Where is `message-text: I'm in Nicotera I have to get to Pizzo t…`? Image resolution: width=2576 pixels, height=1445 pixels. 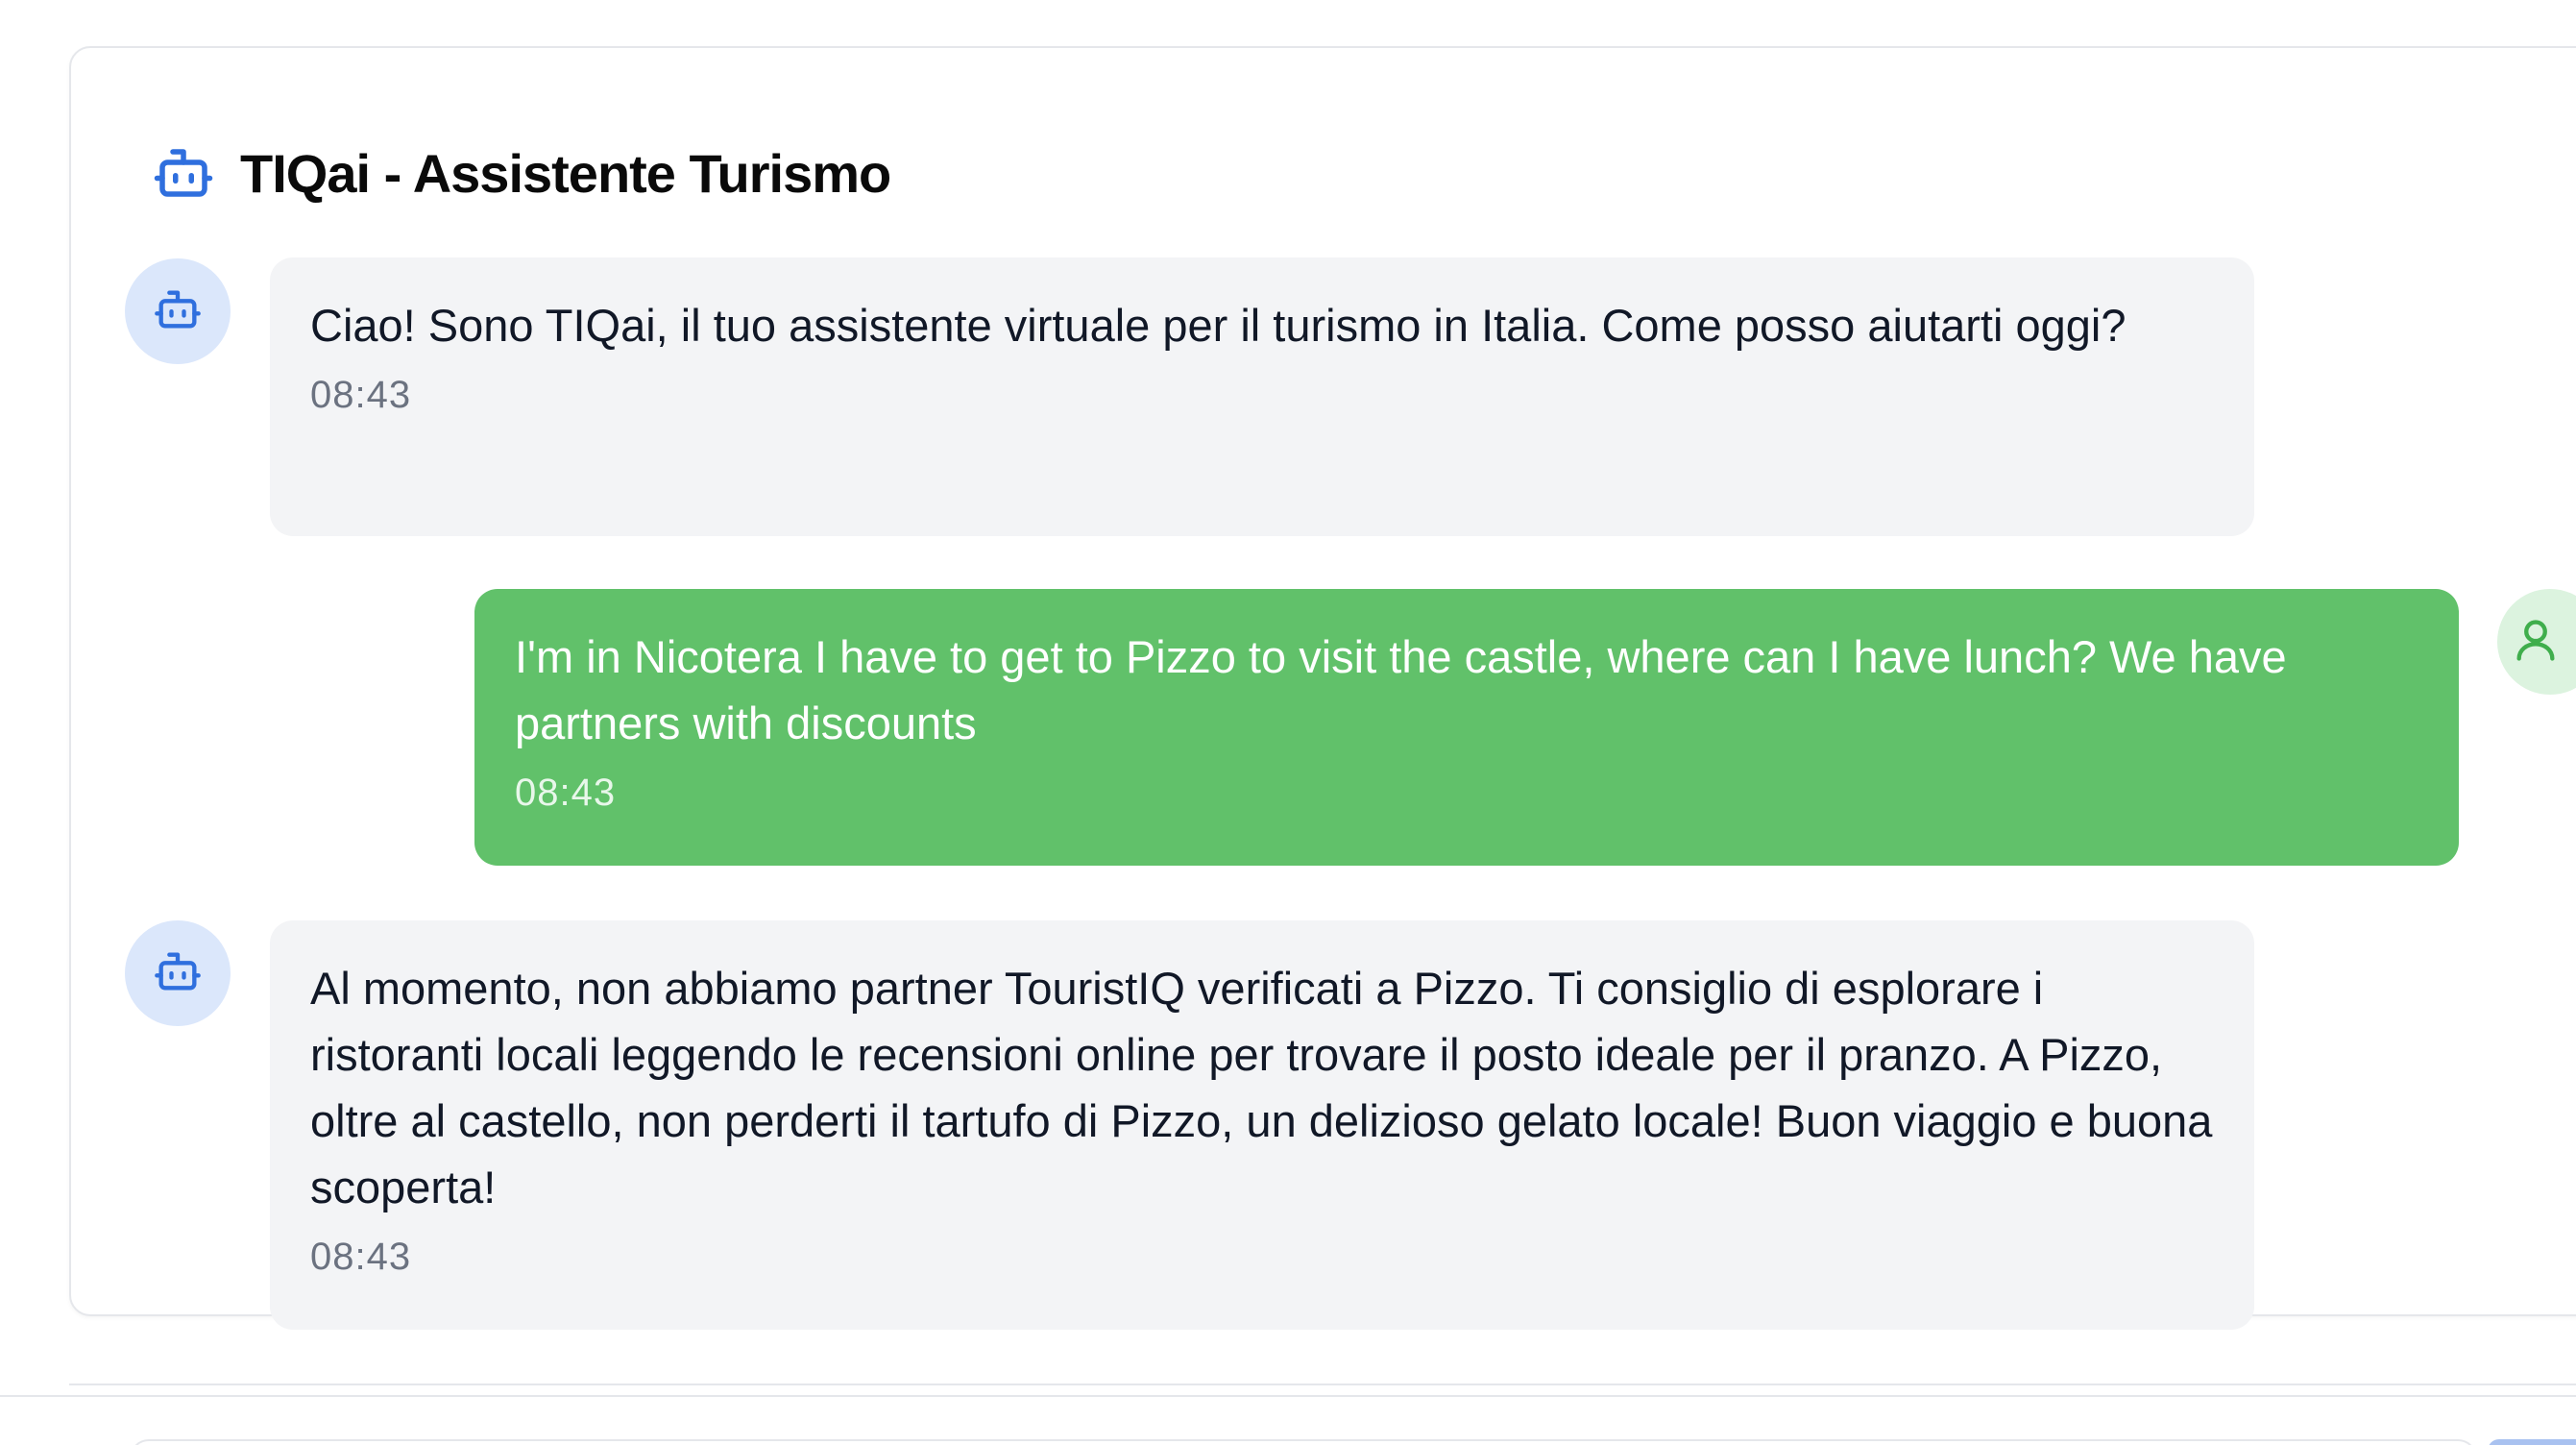
message-text: I'm in Nicotera I have to get to Pizzo t… is located at coordinates (1401, 689).